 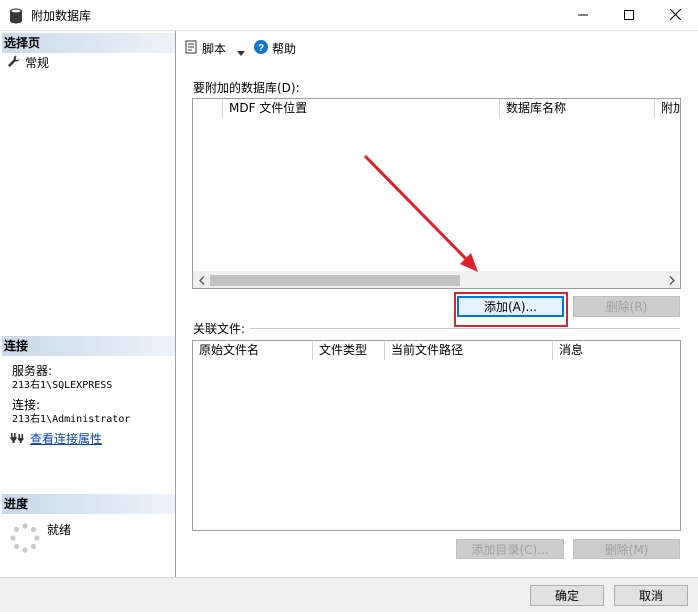 I want to click on view-connection-properties-link: 查看连接属性, so click(x=66, y=438).